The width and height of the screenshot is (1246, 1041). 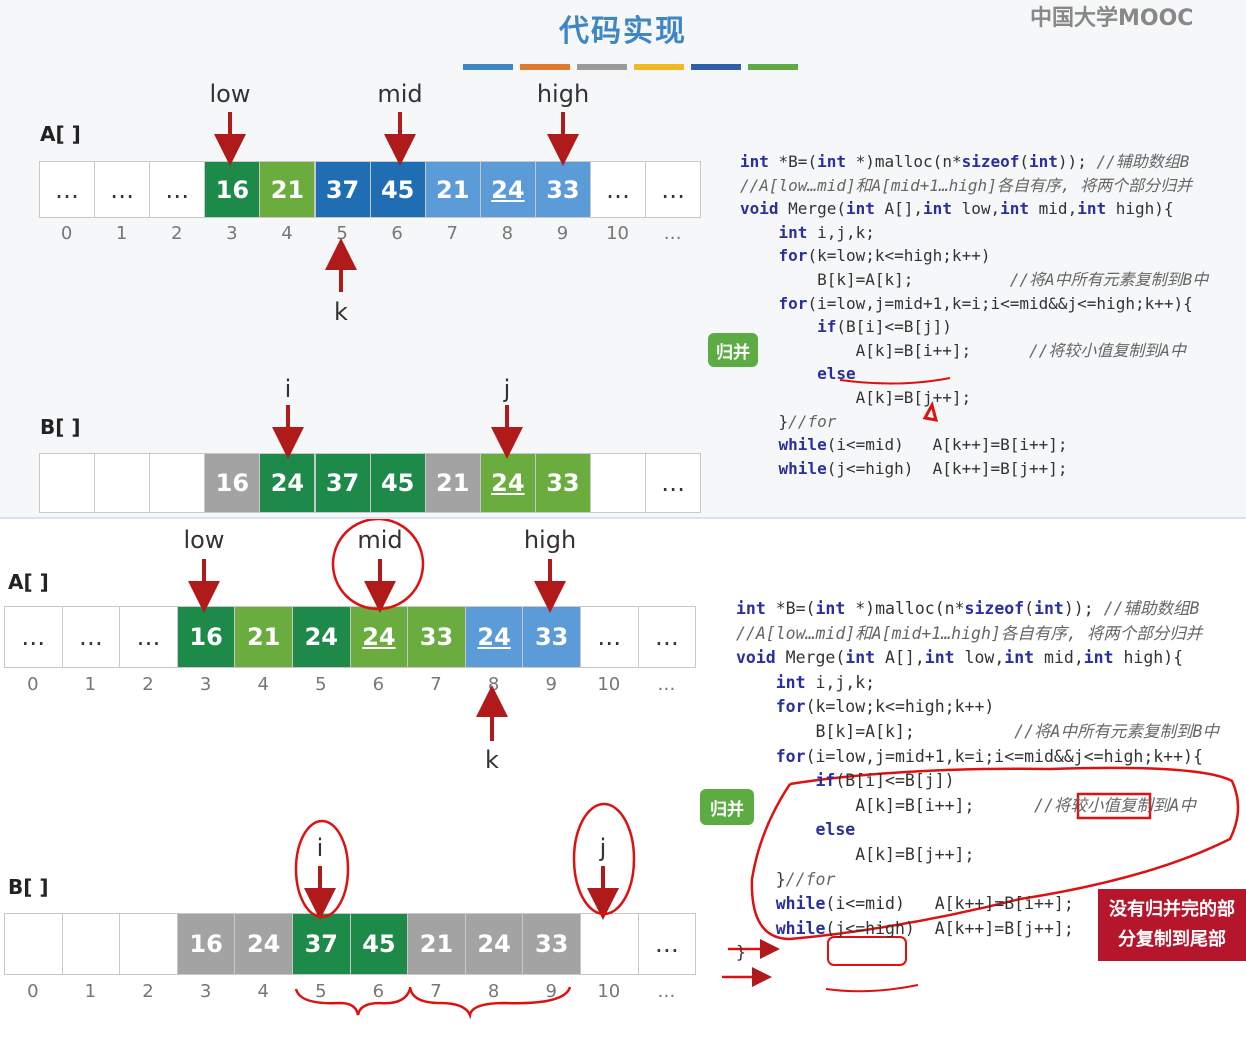 I want to click on array-index: 2, so click(x=148, y=991).